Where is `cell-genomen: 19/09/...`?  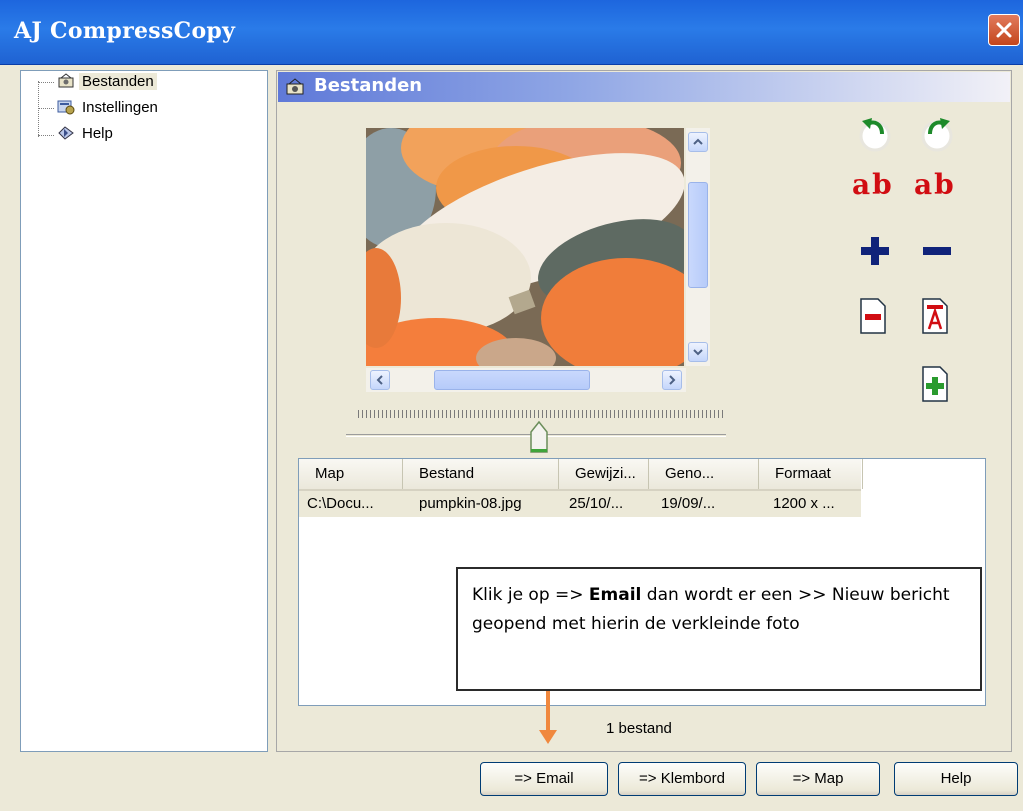 cell-genomen: 19/09/... is located at coordinates (688, 503).